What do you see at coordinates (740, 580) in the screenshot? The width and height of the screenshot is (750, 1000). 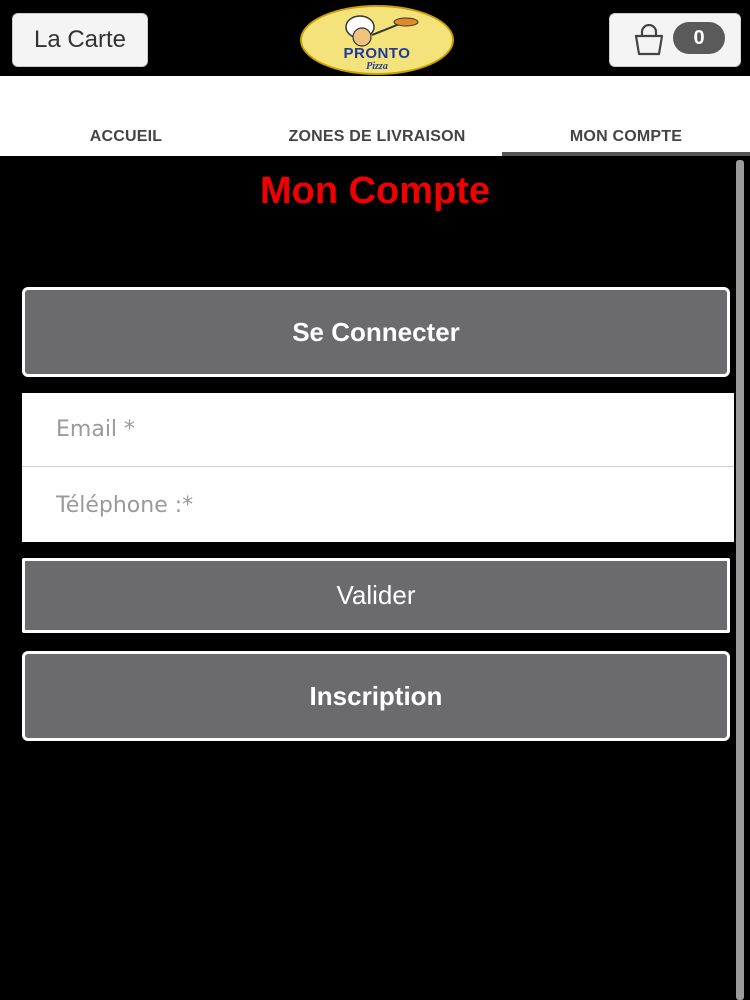 I see `scrollbar` at bounding box center [740, 580].